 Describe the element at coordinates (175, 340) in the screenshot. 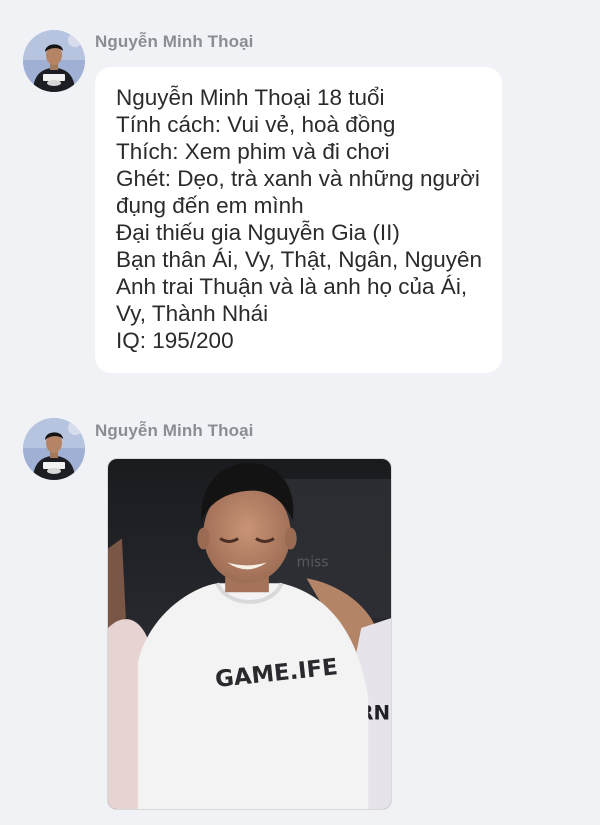

I see `message-line: IQ: 195/200` at that location.